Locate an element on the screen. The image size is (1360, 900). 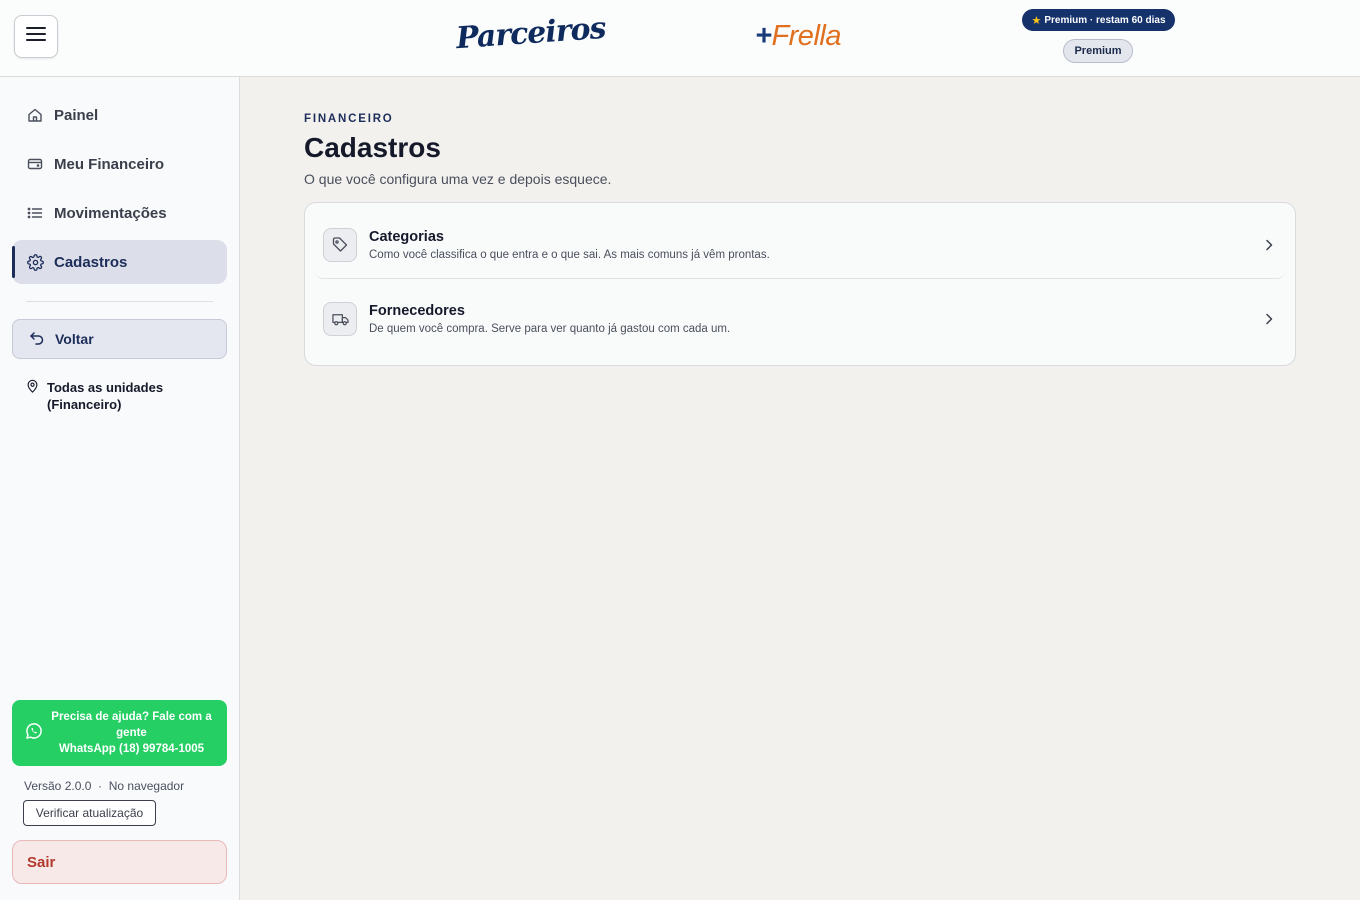
whatsapp-icon is located at coordinates (34, 733).